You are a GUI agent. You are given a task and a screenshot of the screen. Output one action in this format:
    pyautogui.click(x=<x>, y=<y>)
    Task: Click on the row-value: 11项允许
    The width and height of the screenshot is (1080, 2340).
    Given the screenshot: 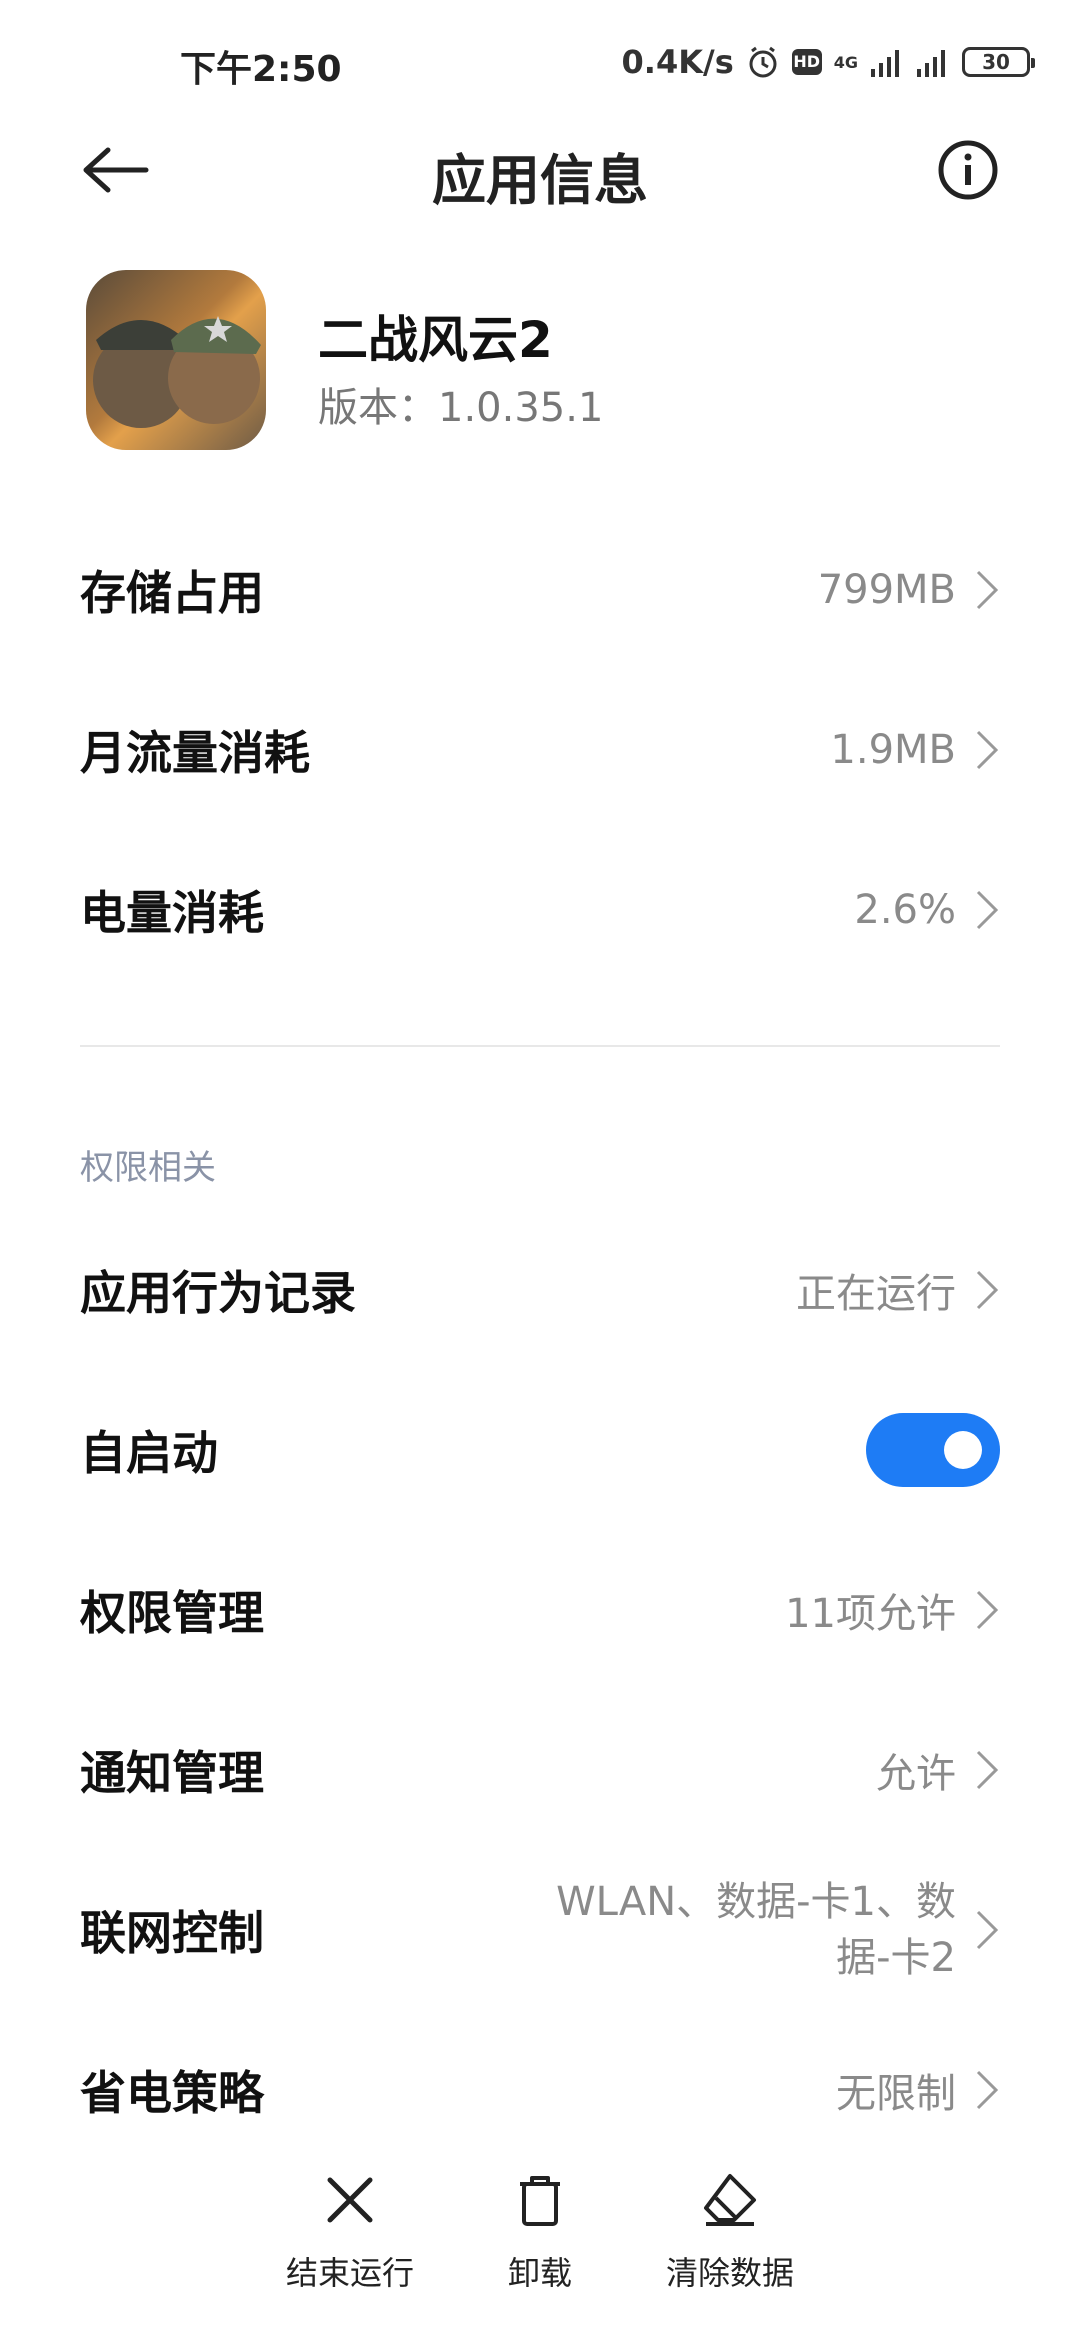 What is the action you would take?
    pyautogui.click(x=870, y=1614)
    